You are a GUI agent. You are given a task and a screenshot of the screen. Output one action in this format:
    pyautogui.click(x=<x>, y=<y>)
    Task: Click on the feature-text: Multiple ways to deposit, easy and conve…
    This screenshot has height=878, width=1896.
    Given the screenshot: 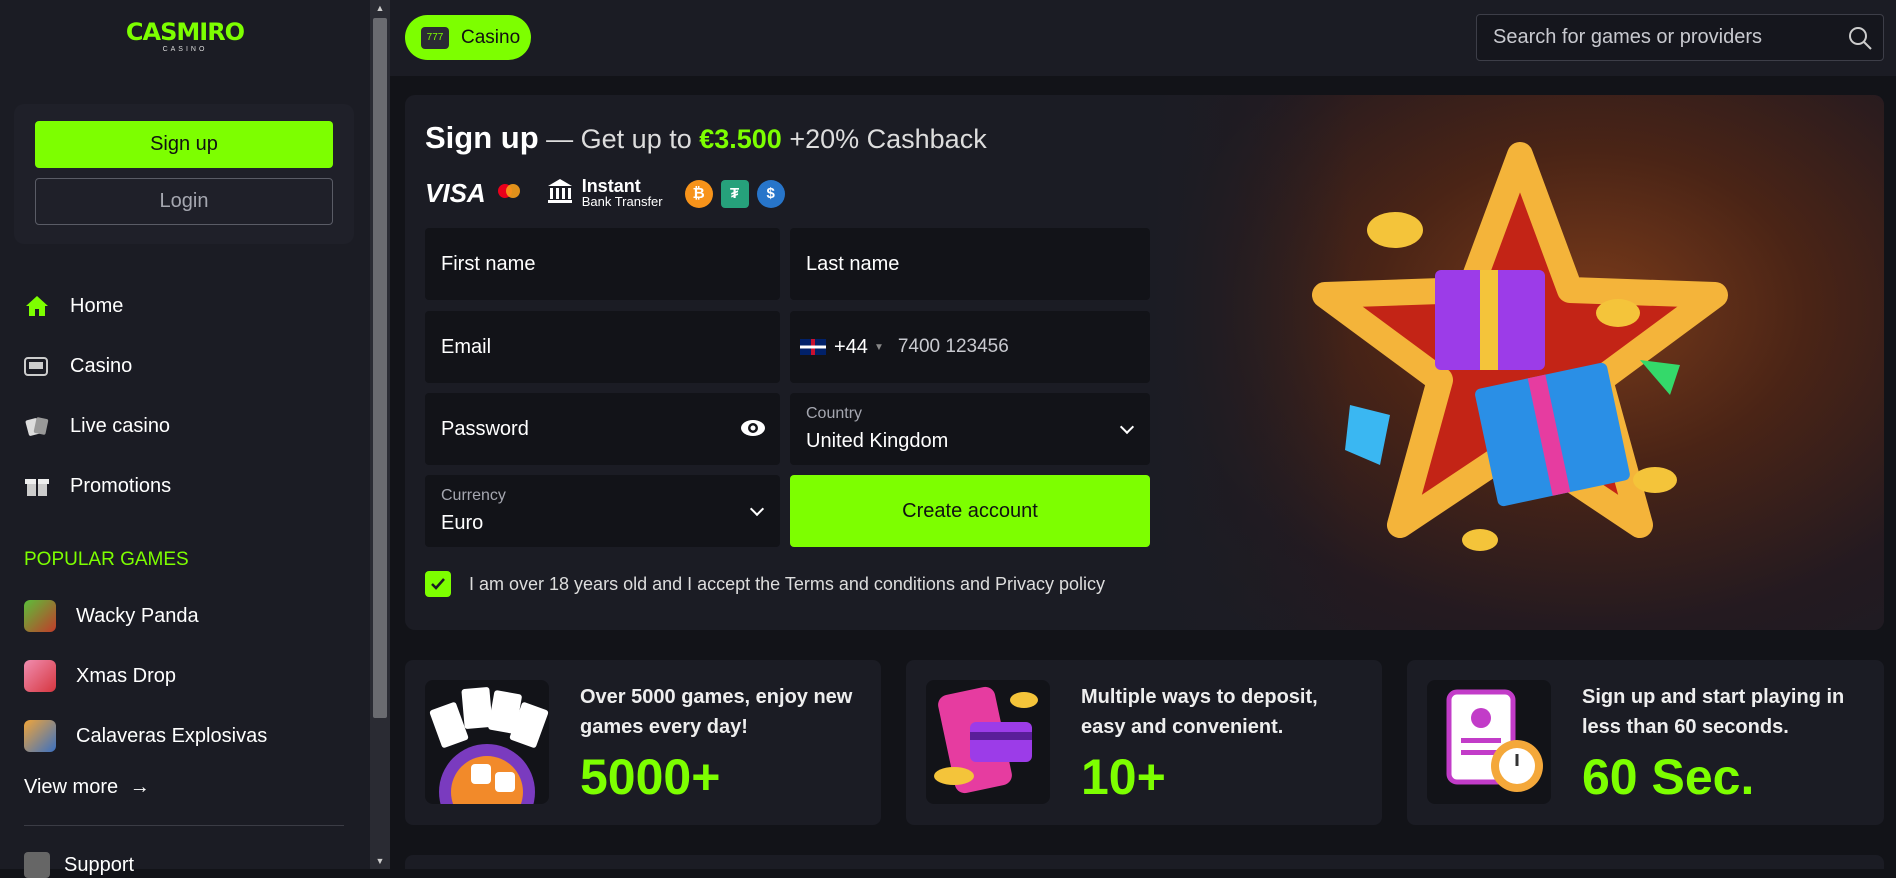 What is the action you would take?
    pyautogui.click(x=1199, y=712)
    